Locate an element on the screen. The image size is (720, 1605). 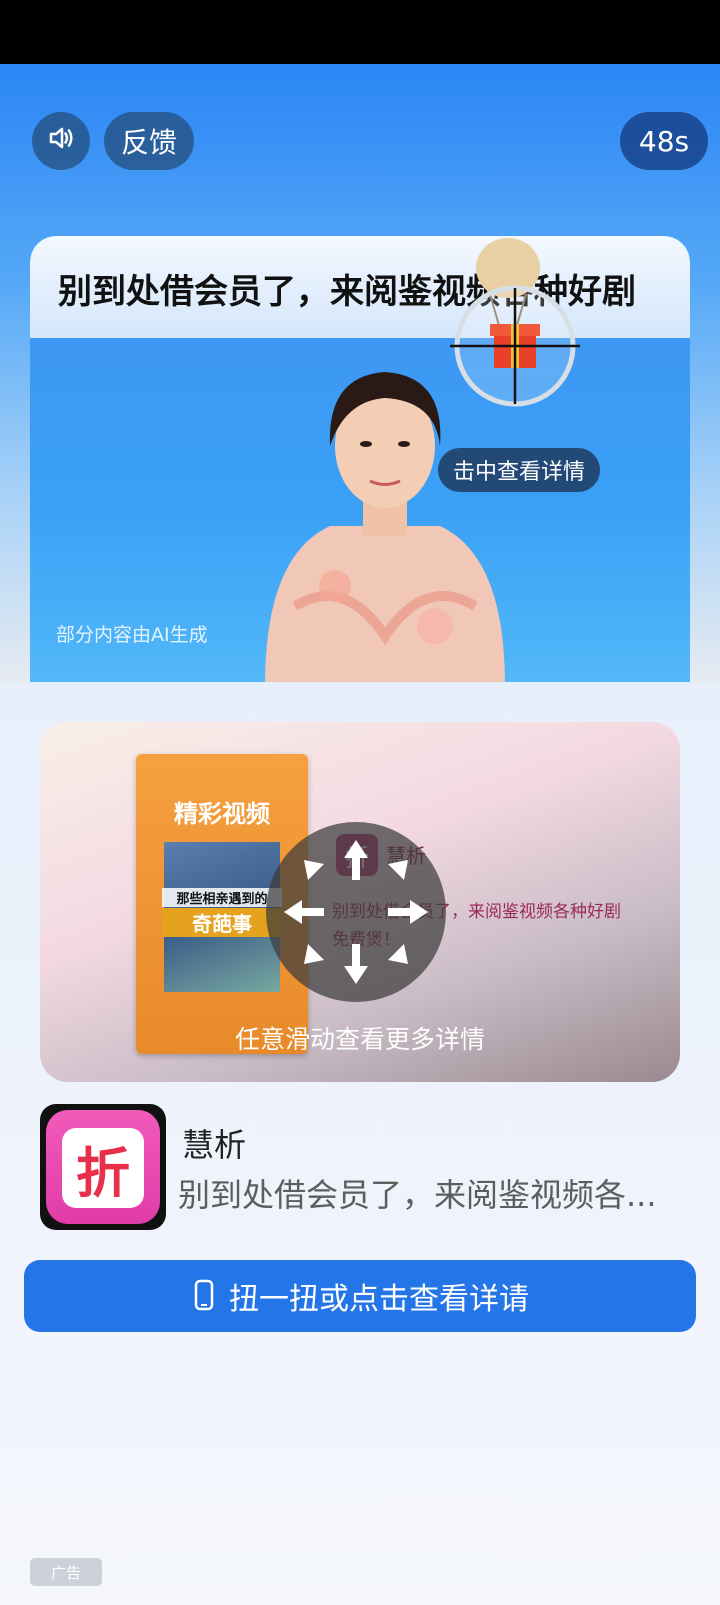
view-details-button: 扭一扭或点击查看详请 is located at coordinates (360, 1296).